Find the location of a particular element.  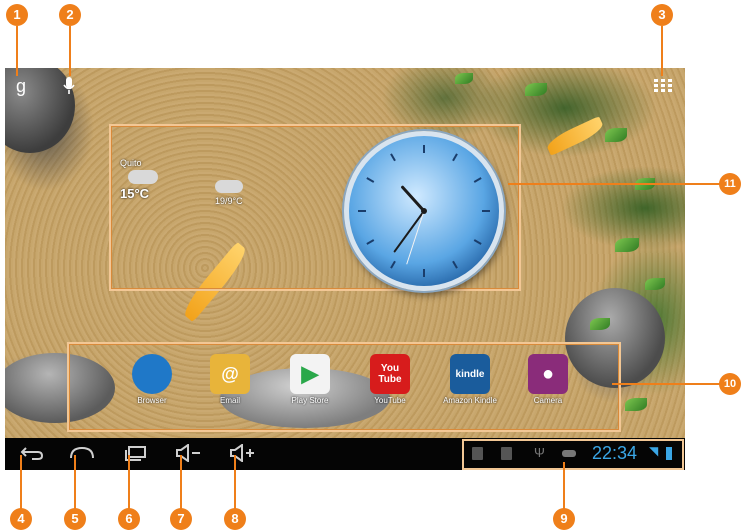

microphone-icon is located at coordinates (69, 85).